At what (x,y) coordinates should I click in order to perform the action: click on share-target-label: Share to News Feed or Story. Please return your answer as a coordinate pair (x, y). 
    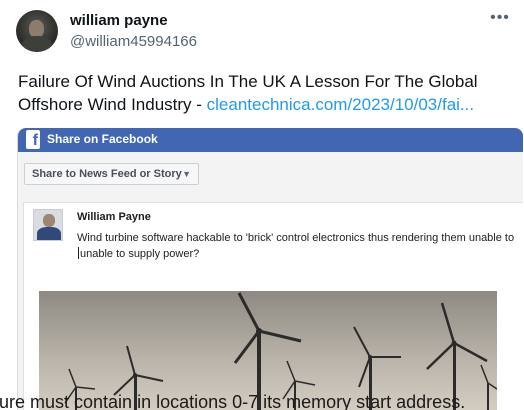
    Looking at the image, I should click on (107, 174).